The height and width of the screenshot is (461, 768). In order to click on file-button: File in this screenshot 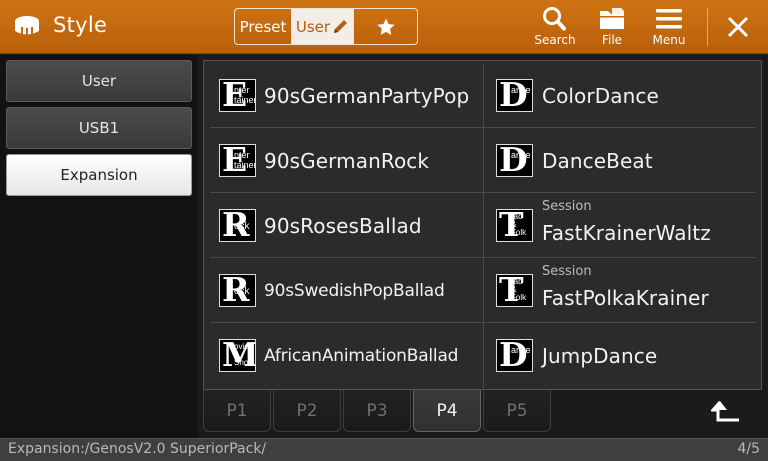, I will do `click(612, 29)`.